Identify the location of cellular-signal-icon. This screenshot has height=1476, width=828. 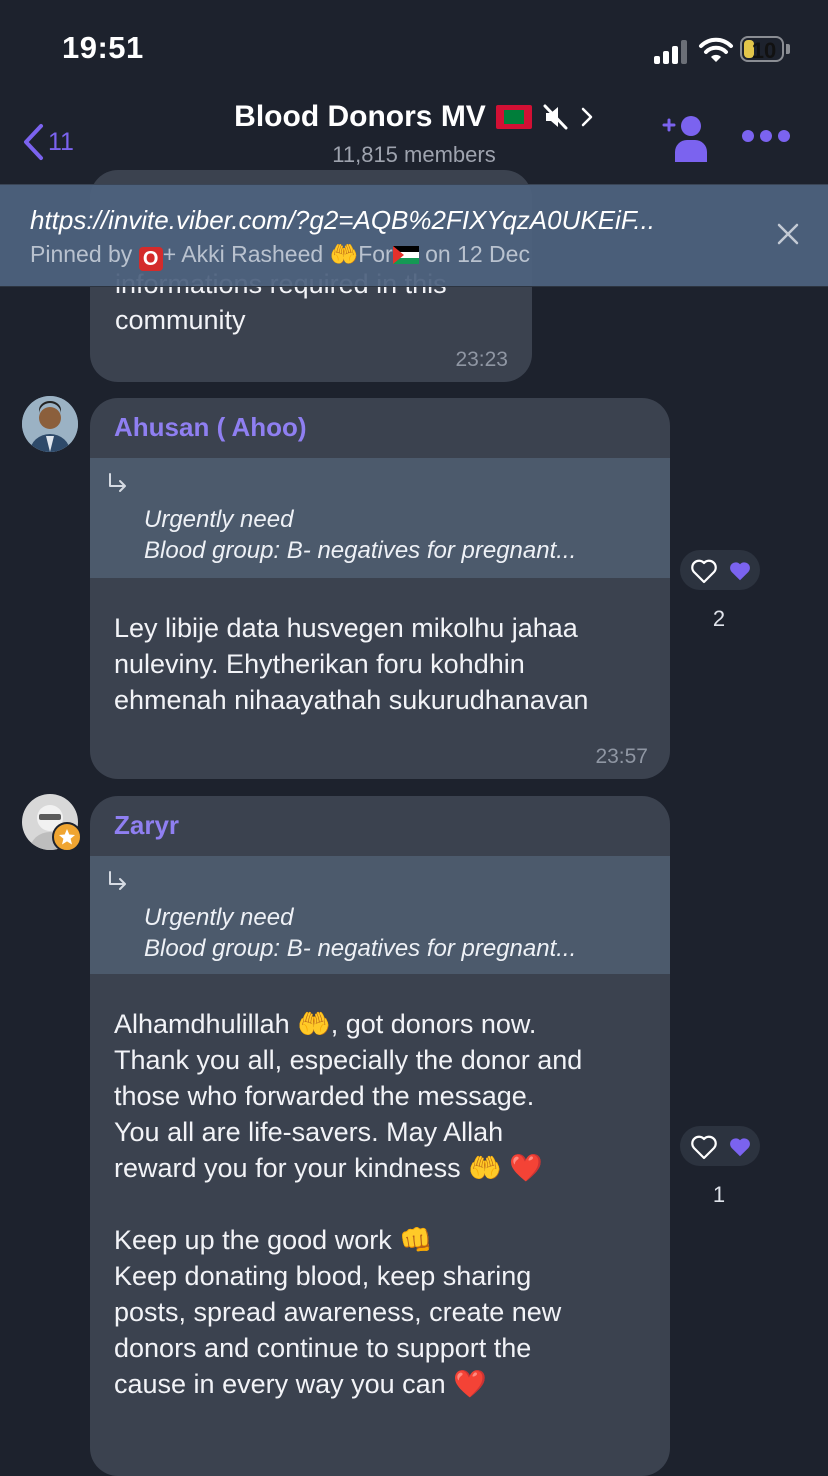
(671, 52).